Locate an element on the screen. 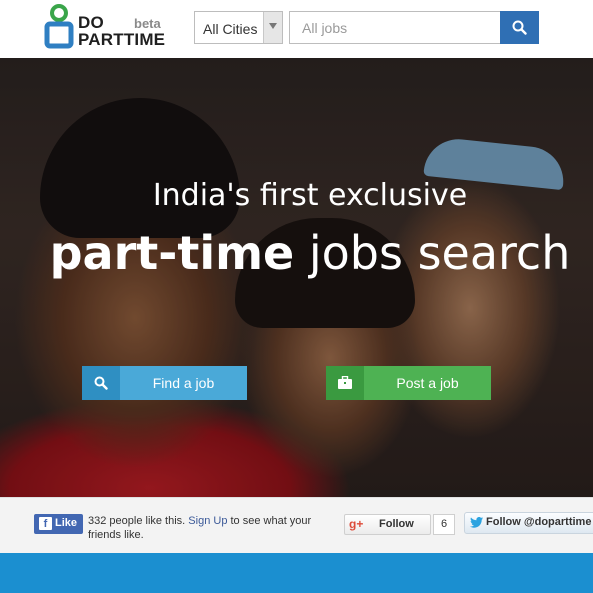 This screenshot has width=593, height=593. twitter-bird-icon is located at coordinates (476, 522).